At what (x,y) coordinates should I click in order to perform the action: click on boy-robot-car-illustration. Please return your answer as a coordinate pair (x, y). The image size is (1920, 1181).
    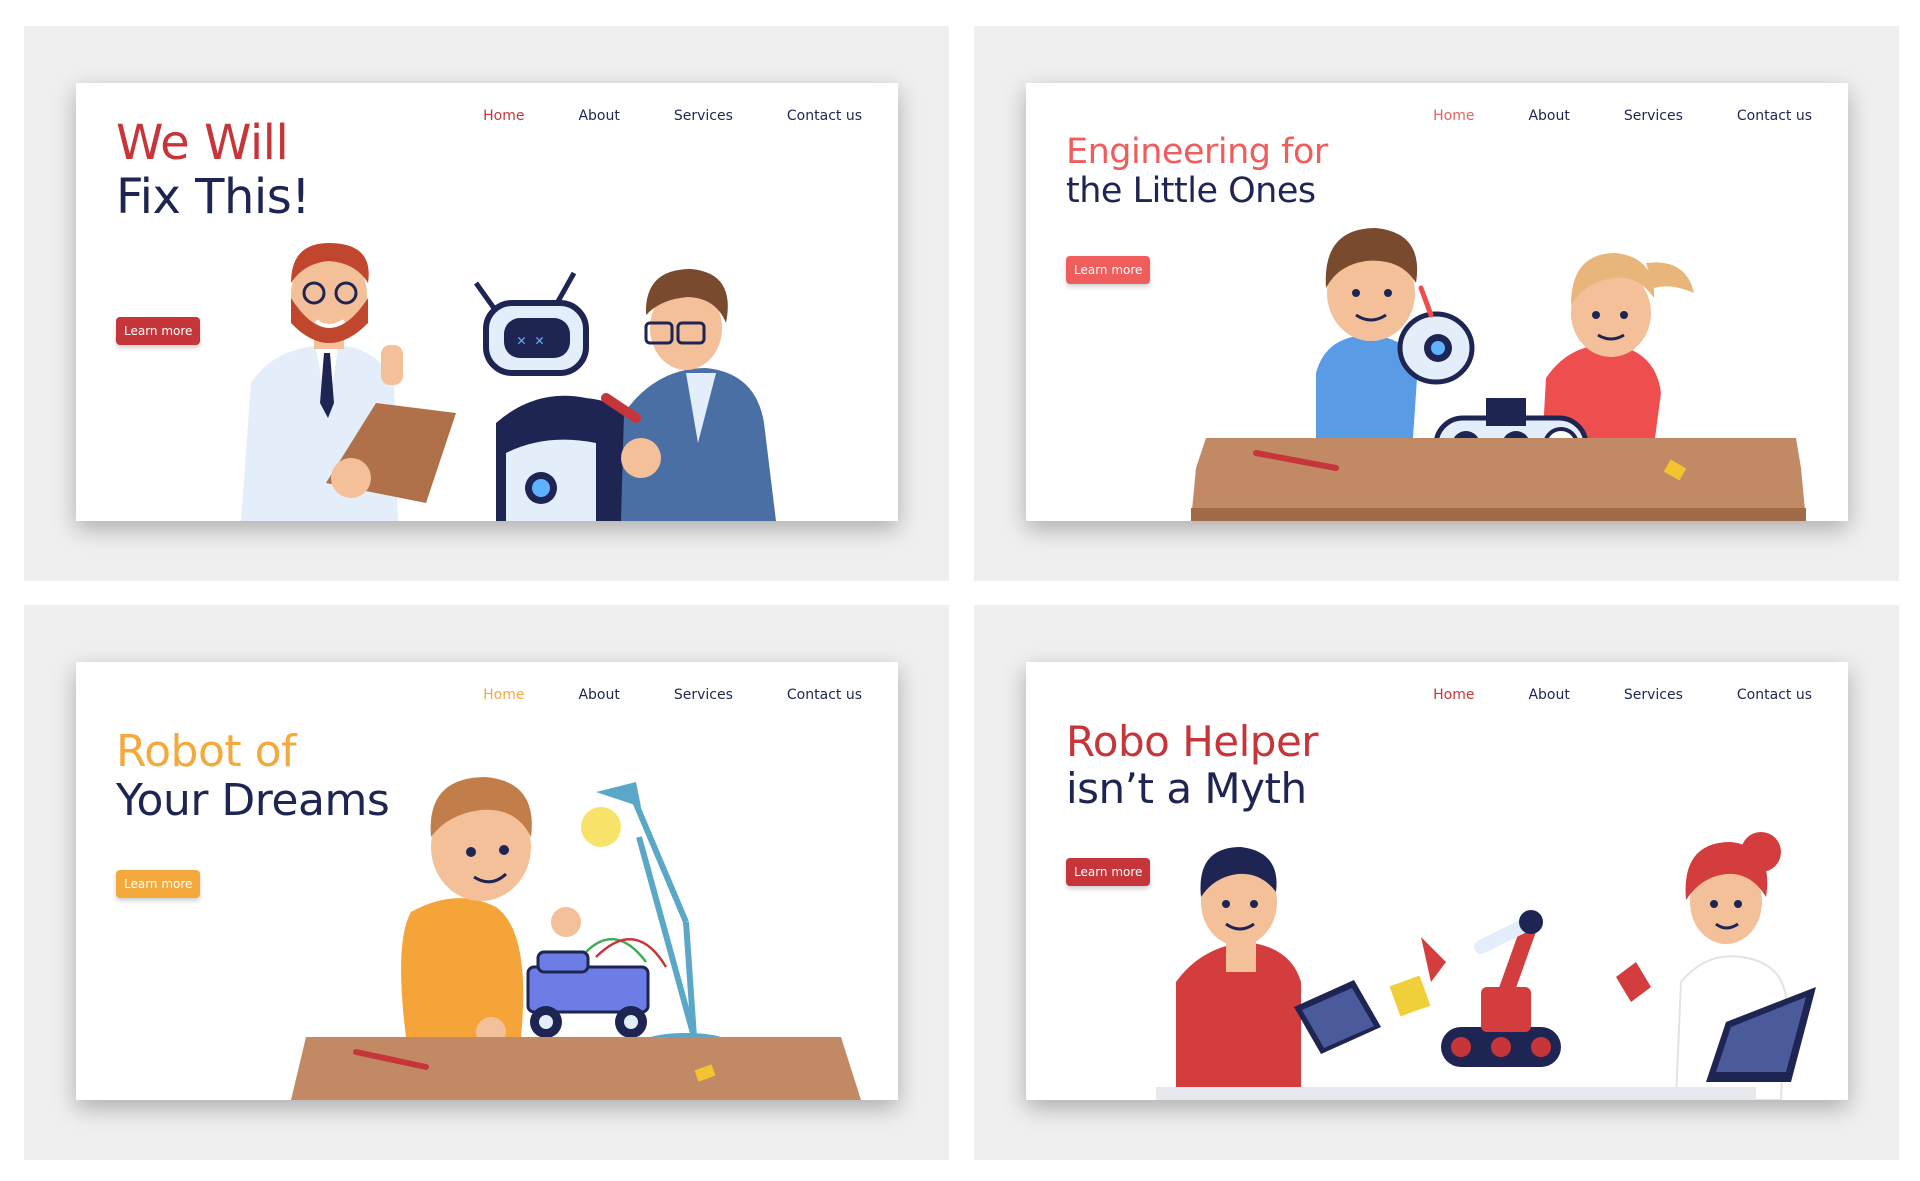
    Looking at the image, I should click on (576, 938).